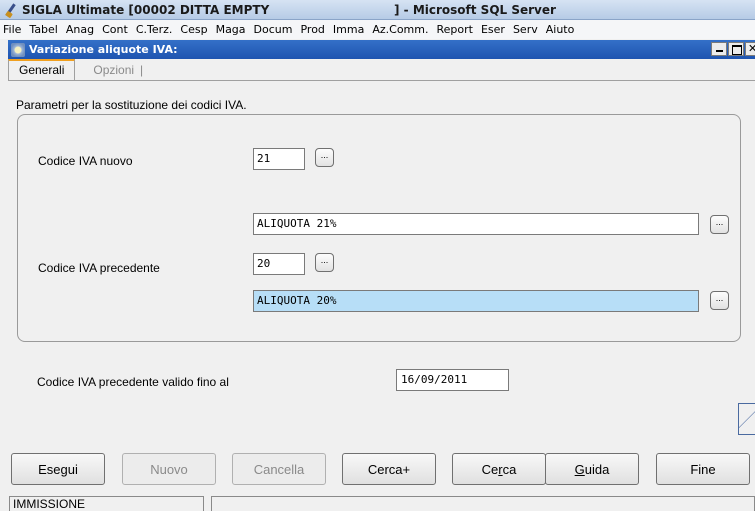 This screenshot has height=511, width=755. Describe the element at coordinates (452, 380) in the screenshot. I see `valid-until-date-input: 16/09/2011` at that location.